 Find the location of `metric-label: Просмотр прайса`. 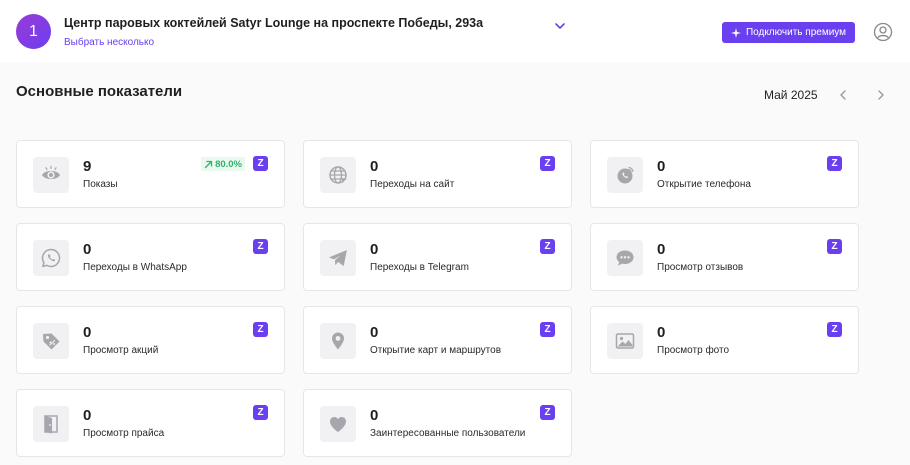

metric-label: Просмотр прайса is located at coordinates (124, 433).